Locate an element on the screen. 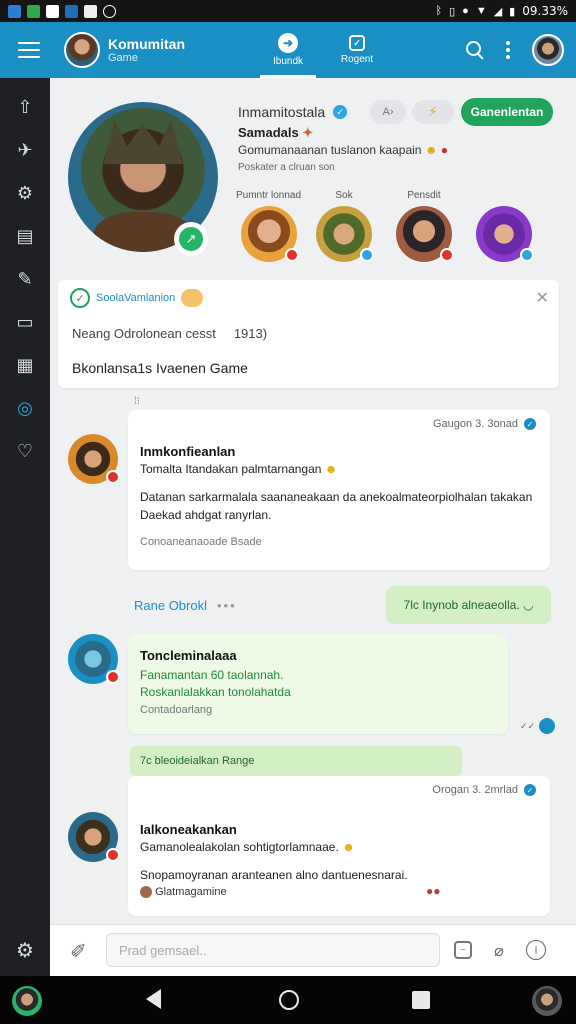  user-avatar is located at coordinates (548, 50).